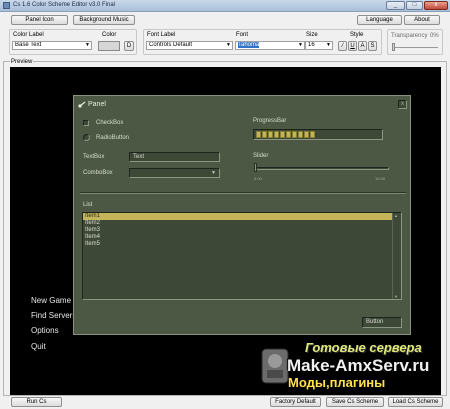  Describe the element at coordinates (45, 330) in the screenshot. I see `menu-options: Options` at that location.